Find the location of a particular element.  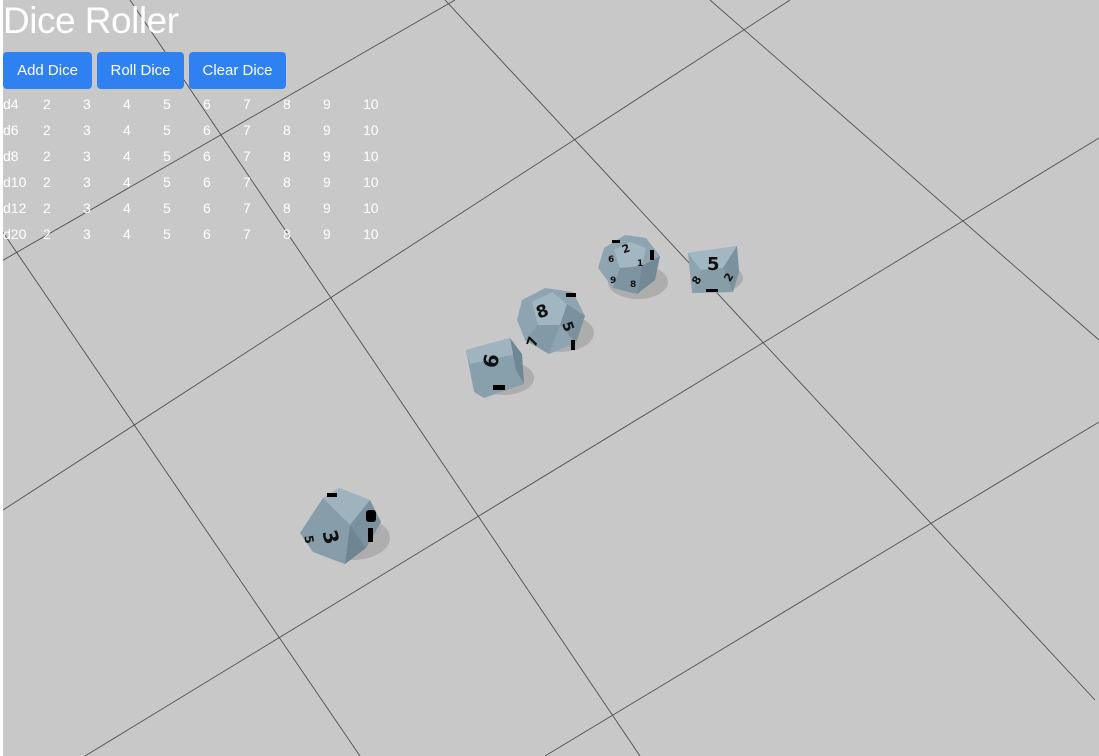

dice-type-label: d4 is located at coordinates (11, 104).